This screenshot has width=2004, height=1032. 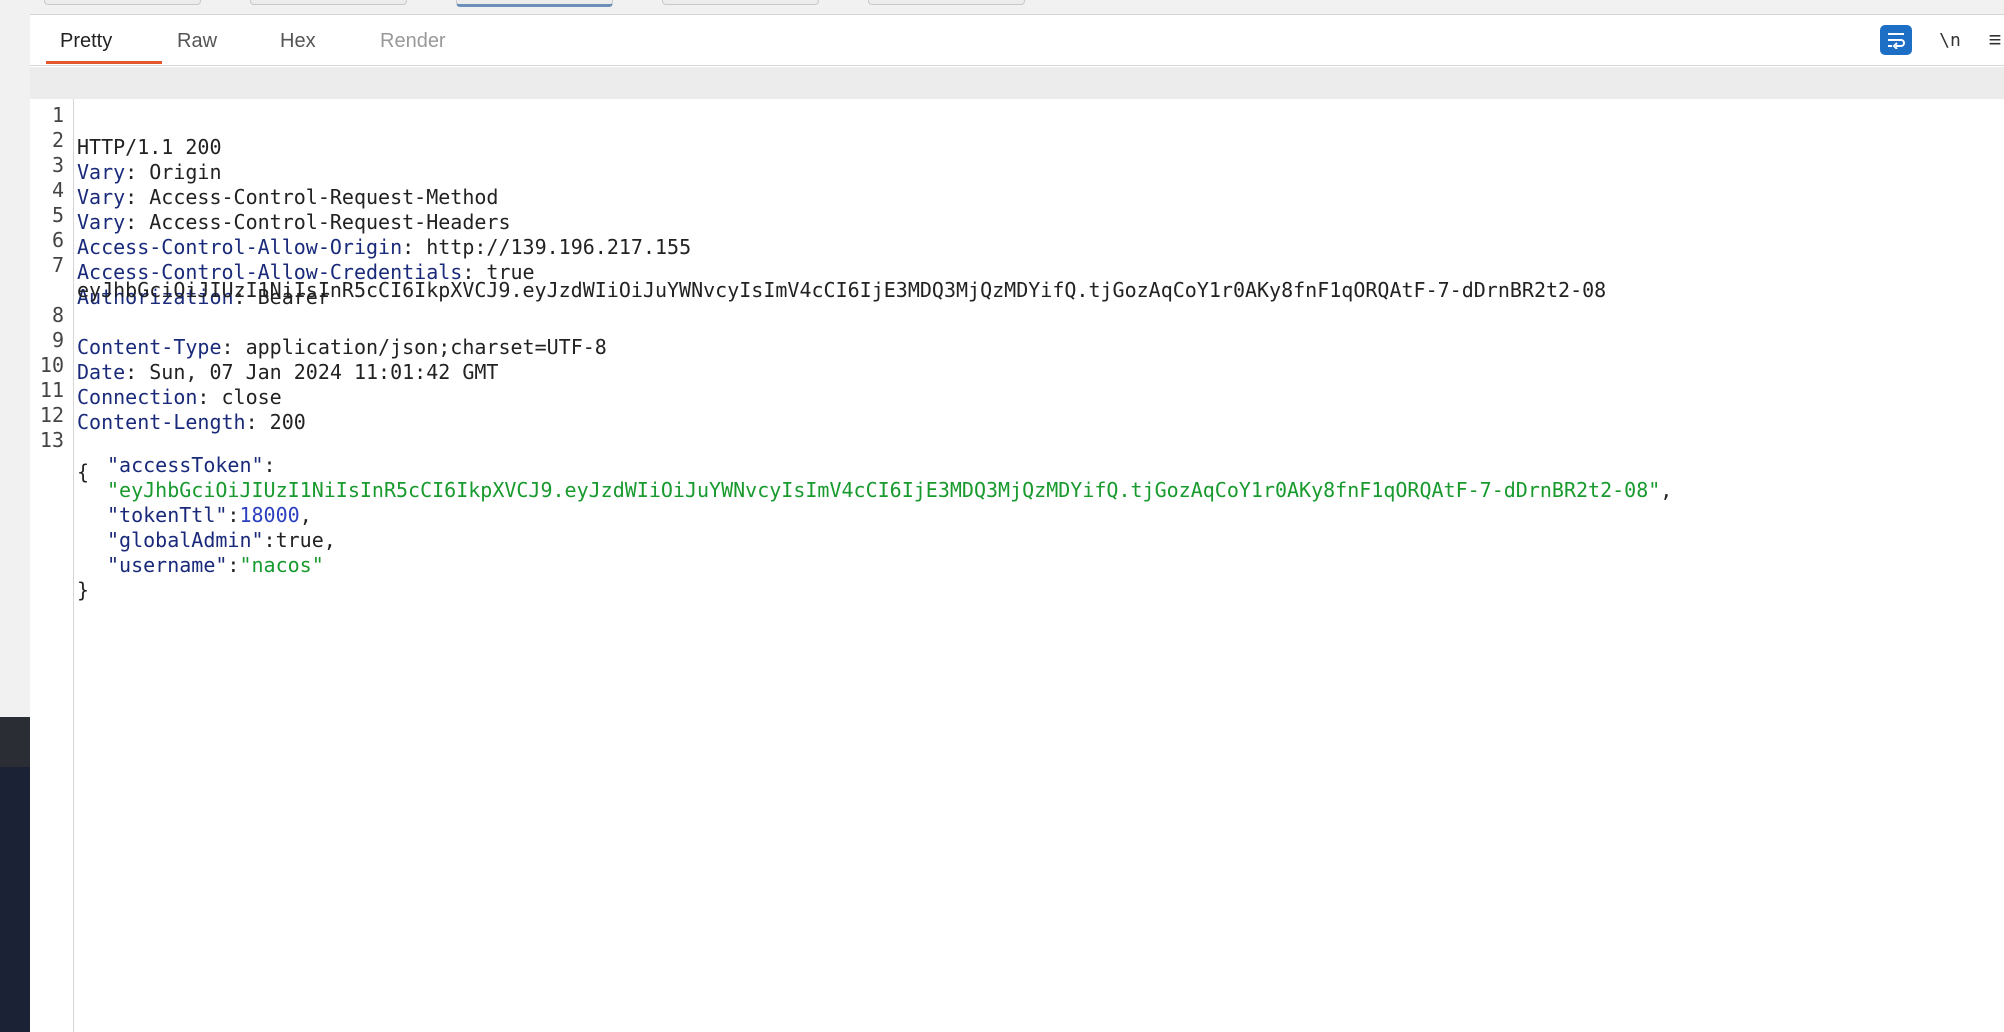 What do you see at coordinates (15, 516) in the screenshot?
I see `left-side-panel` at bounding box center [15, 516].